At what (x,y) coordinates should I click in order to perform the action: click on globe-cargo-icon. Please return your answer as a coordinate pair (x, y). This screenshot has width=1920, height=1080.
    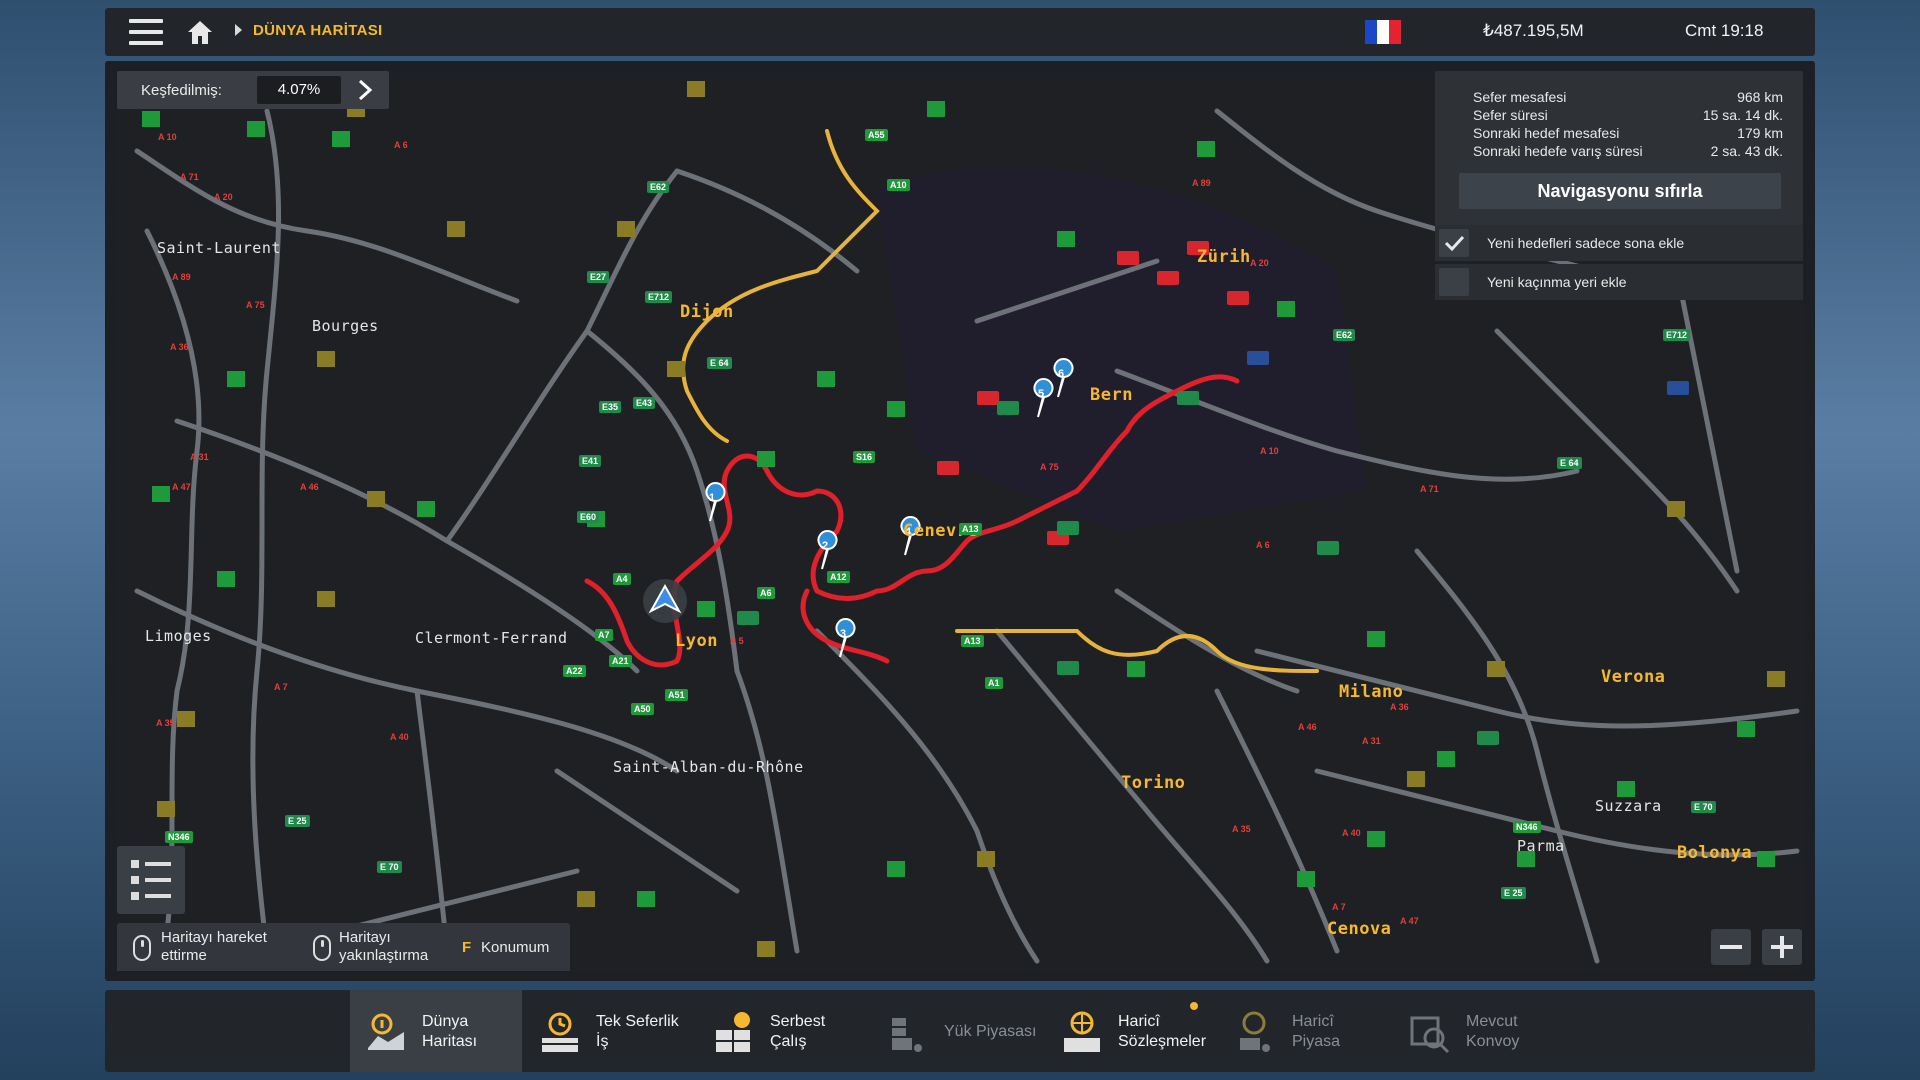
    Looking at the image, I should click on (1082, 1031).